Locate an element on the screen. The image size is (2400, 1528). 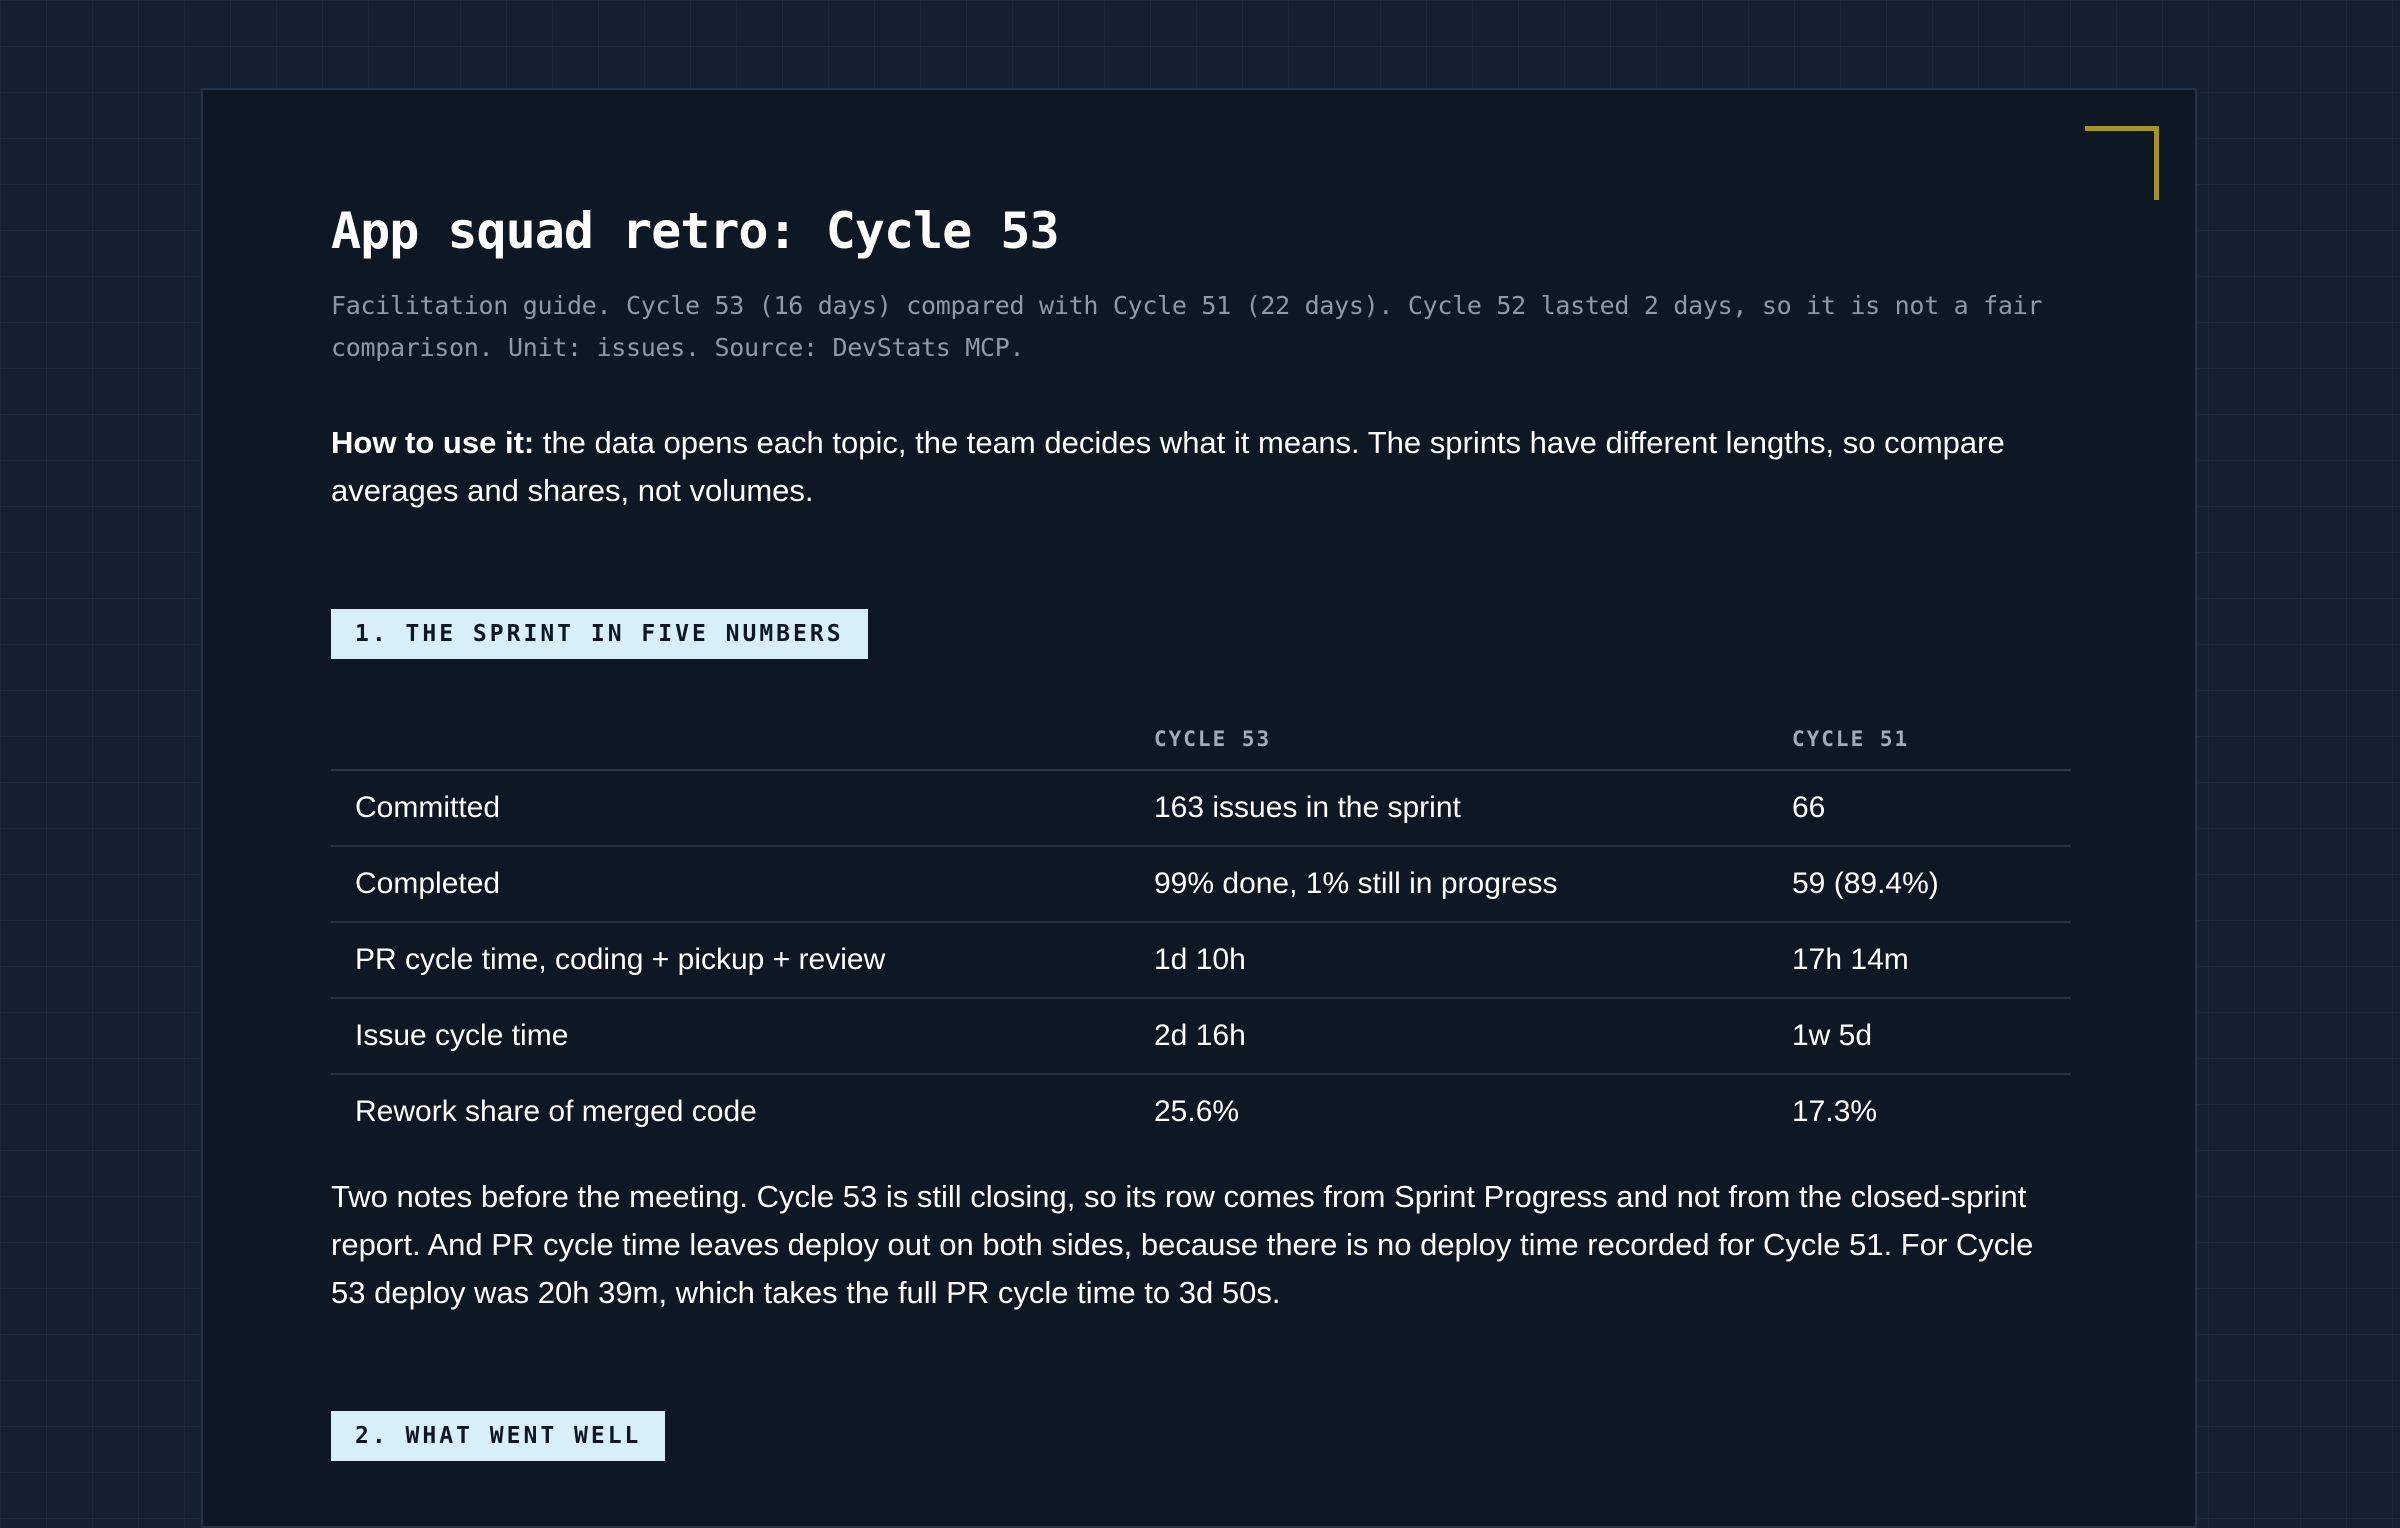
cycle-51-value: 59 (89.4%) is located at coordinates (1931, 884).